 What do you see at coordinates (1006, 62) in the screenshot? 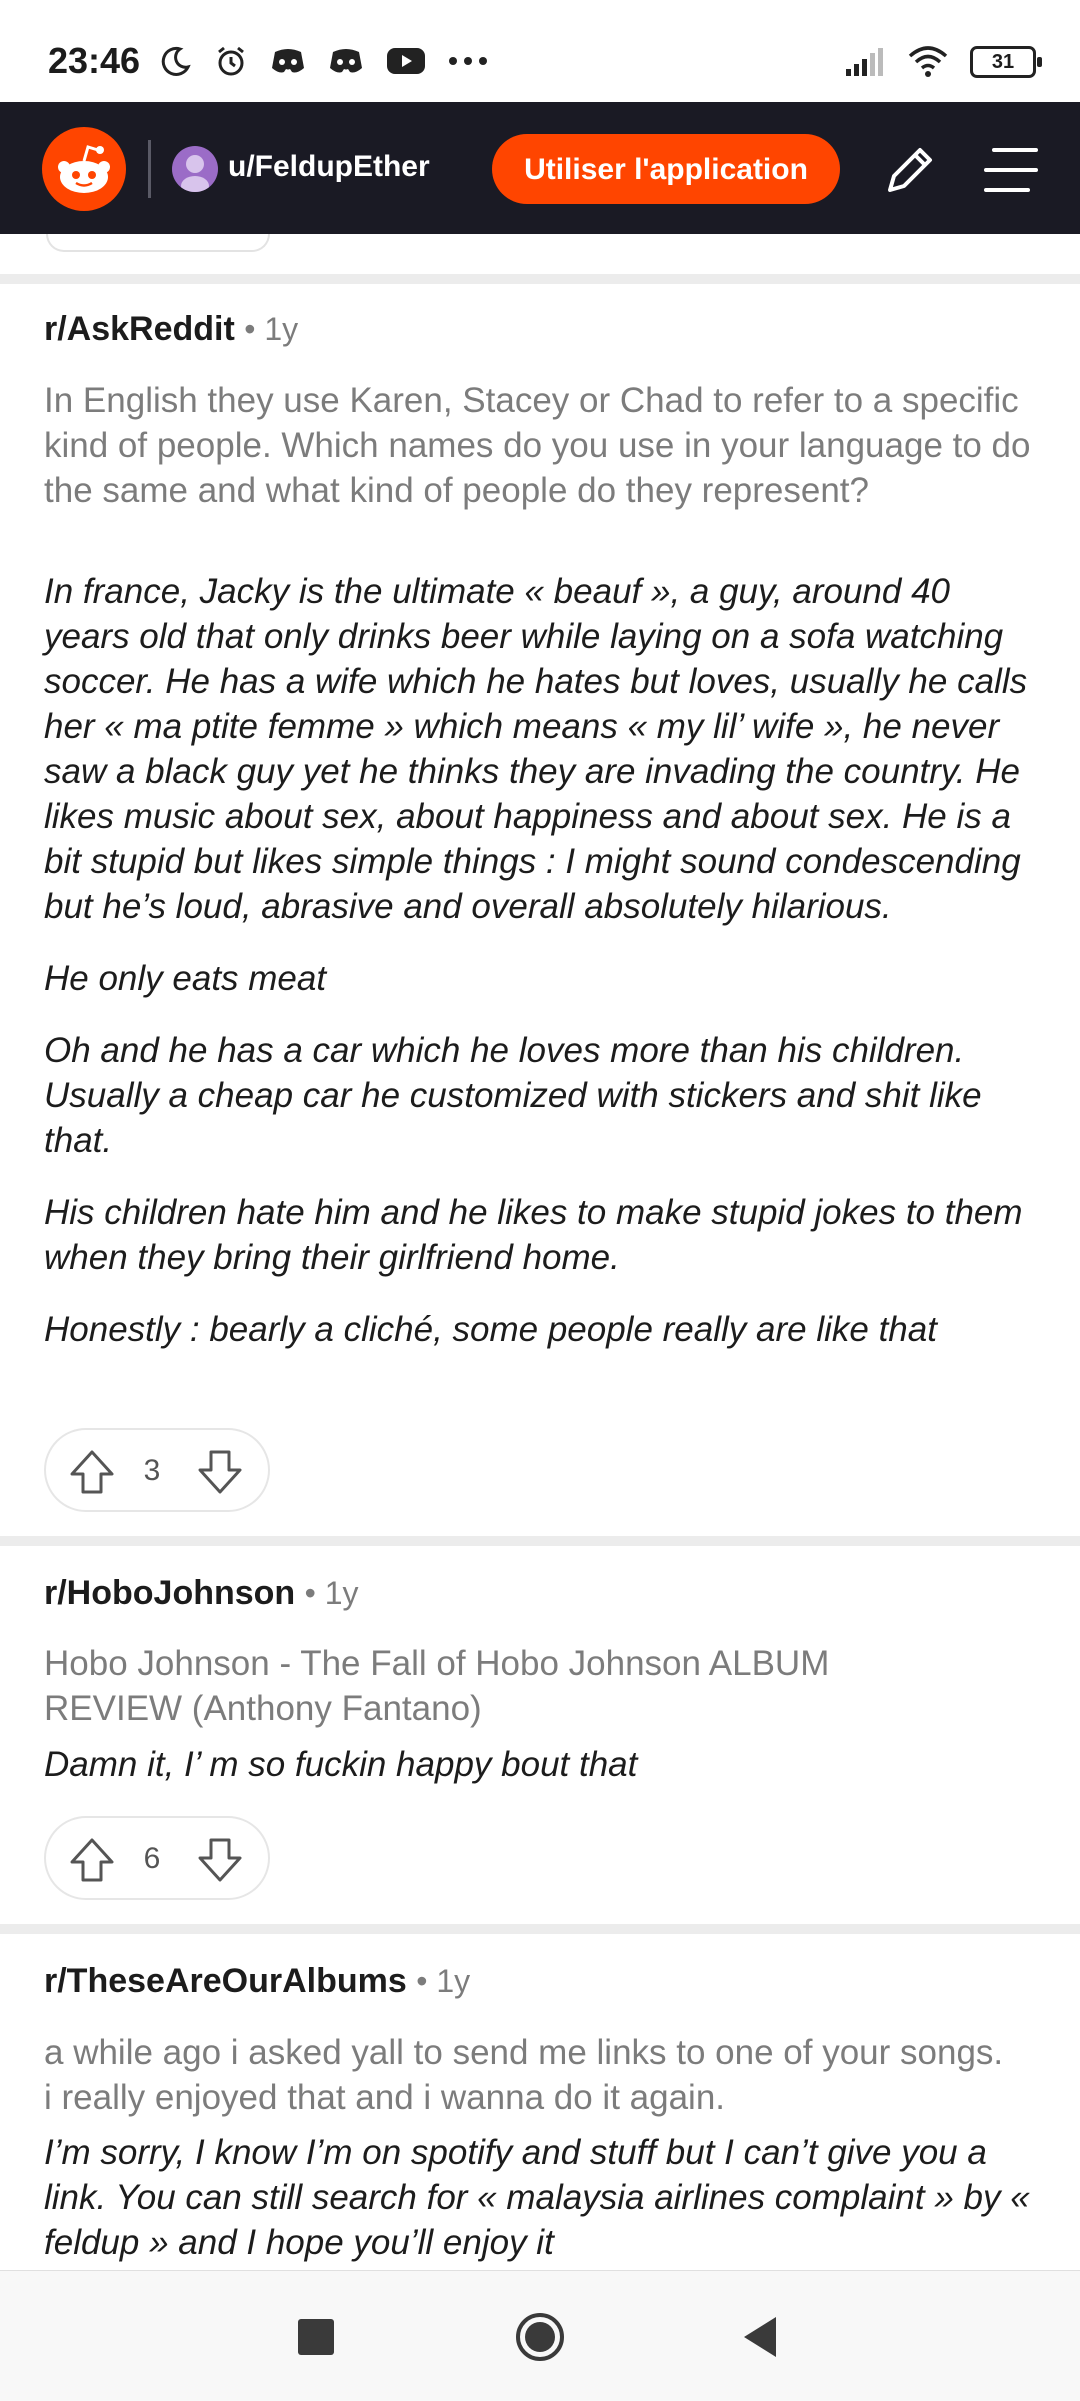
I see `battery-indicator: 31` at bounding box center [1006, 62].